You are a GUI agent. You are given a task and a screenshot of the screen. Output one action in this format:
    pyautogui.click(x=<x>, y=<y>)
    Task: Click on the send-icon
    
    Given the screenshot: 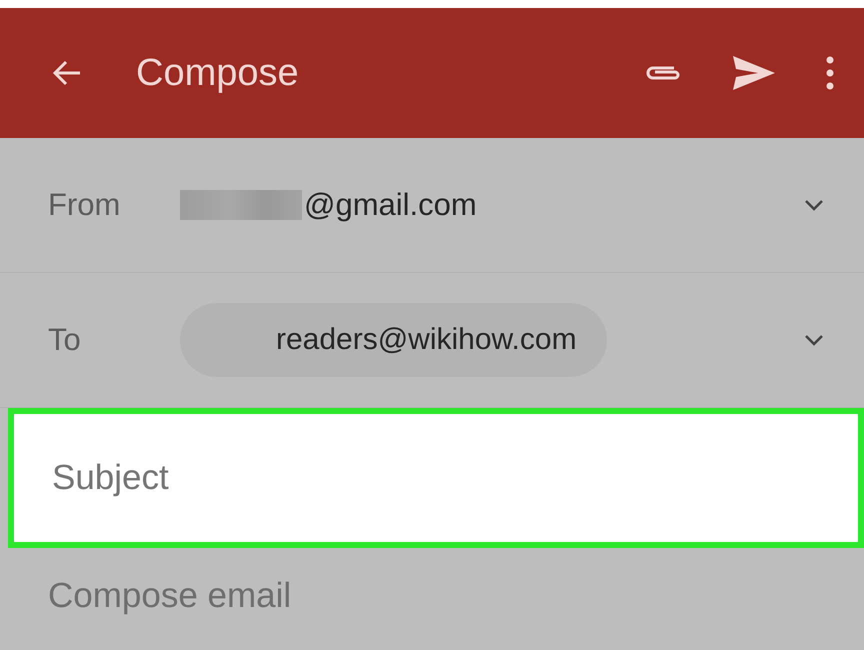 What is the action you would take?
    pyautogui.click(x=754, y=73)
    